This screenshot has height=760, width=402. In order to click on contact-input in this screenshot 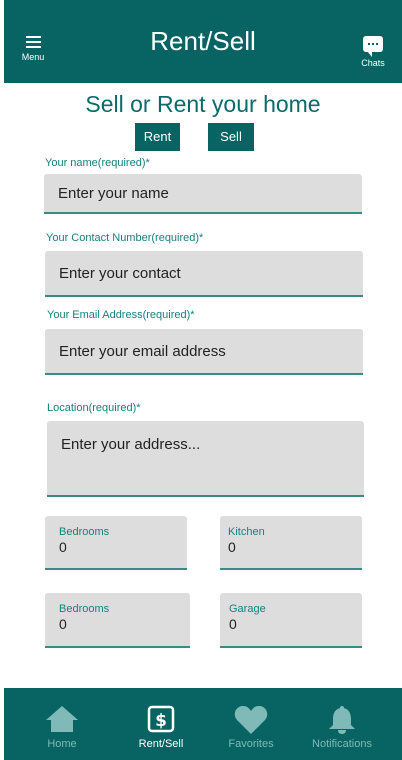, I will do `click(204, 274)`.